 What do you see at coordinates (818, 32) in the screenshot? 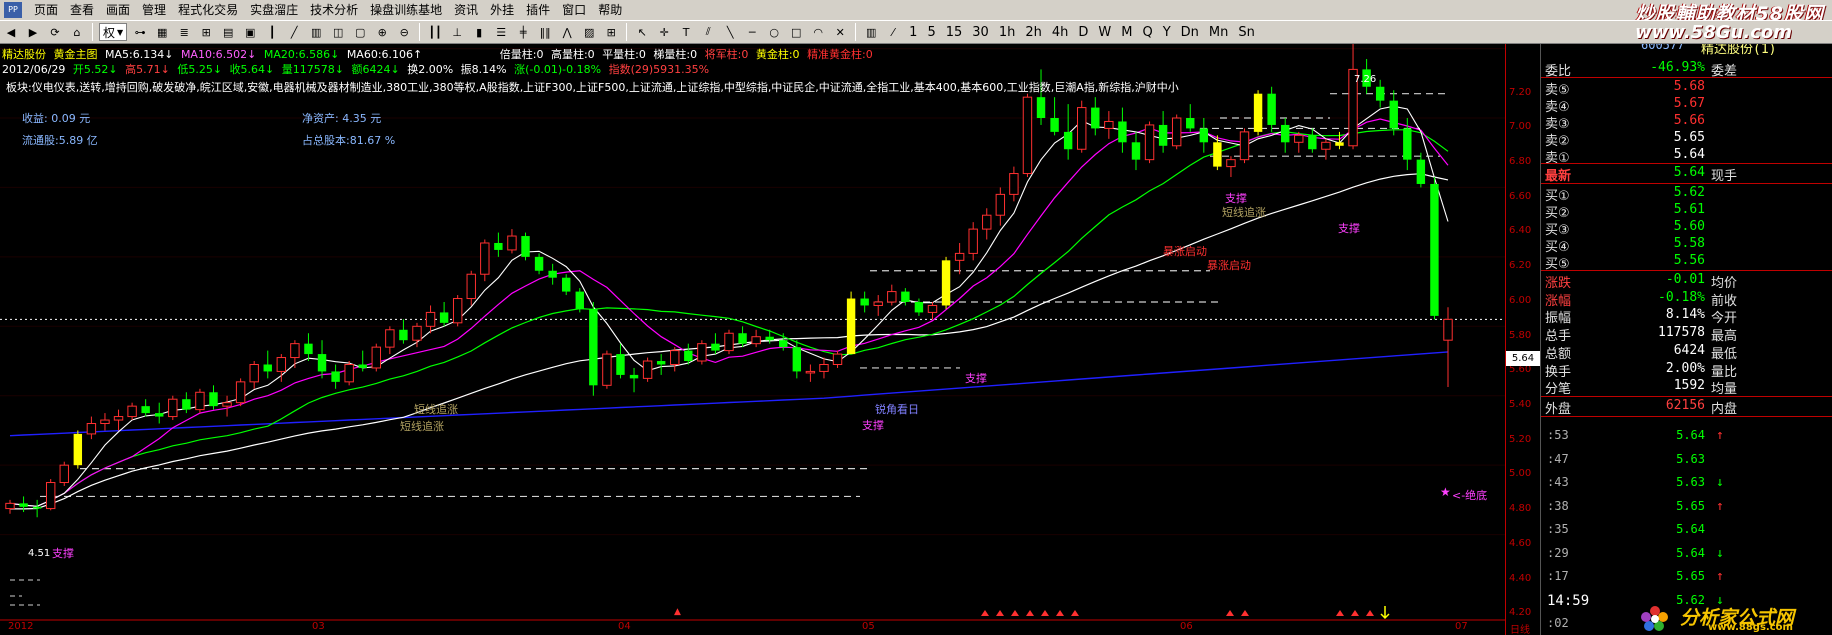
I see `arc-icon: ◠` at bounding box center [818, 32].